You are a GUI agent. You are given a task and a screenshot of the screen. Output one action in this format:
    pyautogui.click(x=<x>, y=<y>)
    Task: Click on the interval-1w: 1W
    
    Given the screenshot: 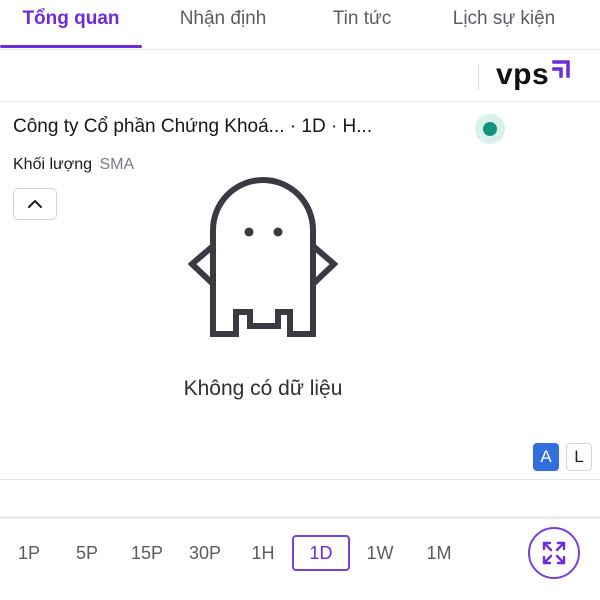 What is the action you would take?
    pyautogui.click(x=380, y=553)
    